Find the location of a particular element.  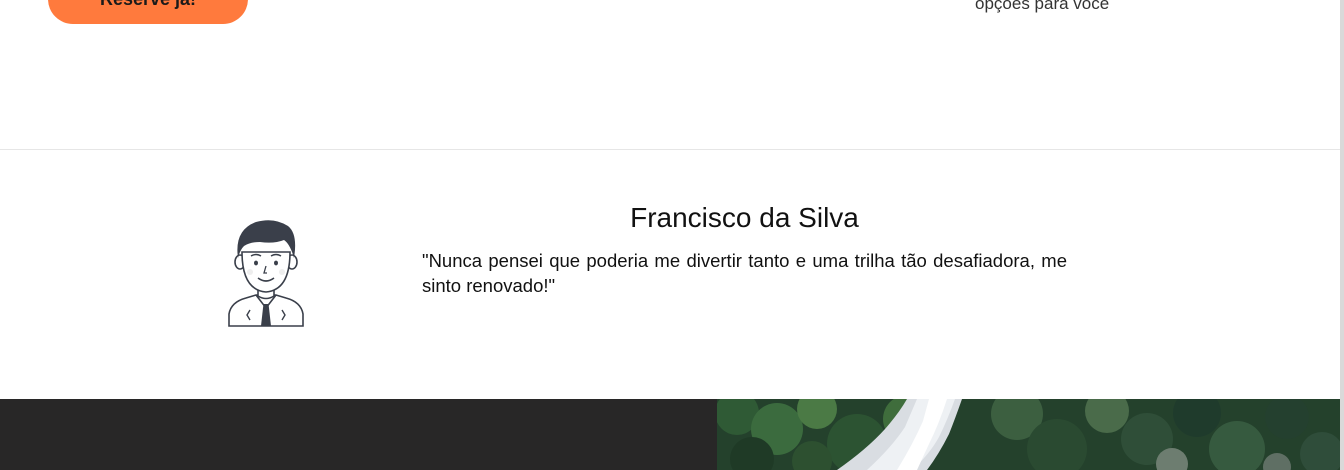

testimonial-name: Francisco da Silva is located at coordinates (744, 217).